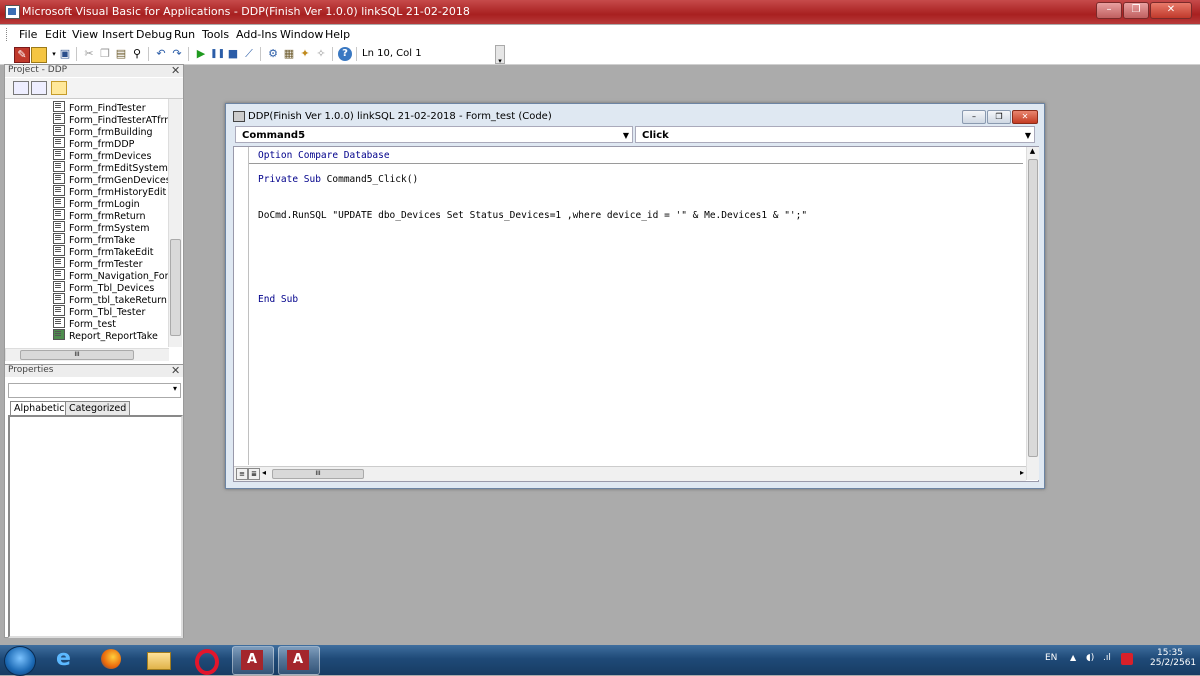 This screenshot has height=676, width=1200. I want to click on tree-item: Form_frmBuilding, so click(103, 131).